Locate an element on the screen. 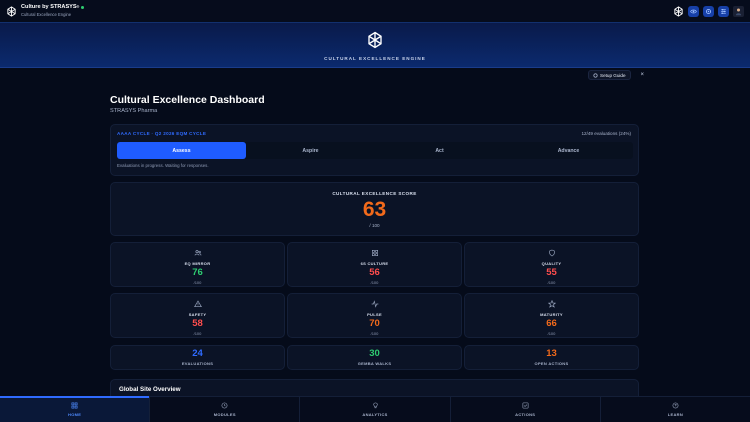 The height and width of the screenshot is (422, 750). cycle-label: AAAA CYCLE · Q2 2026 EQM CYCLE is located at coordinates (162, 133).